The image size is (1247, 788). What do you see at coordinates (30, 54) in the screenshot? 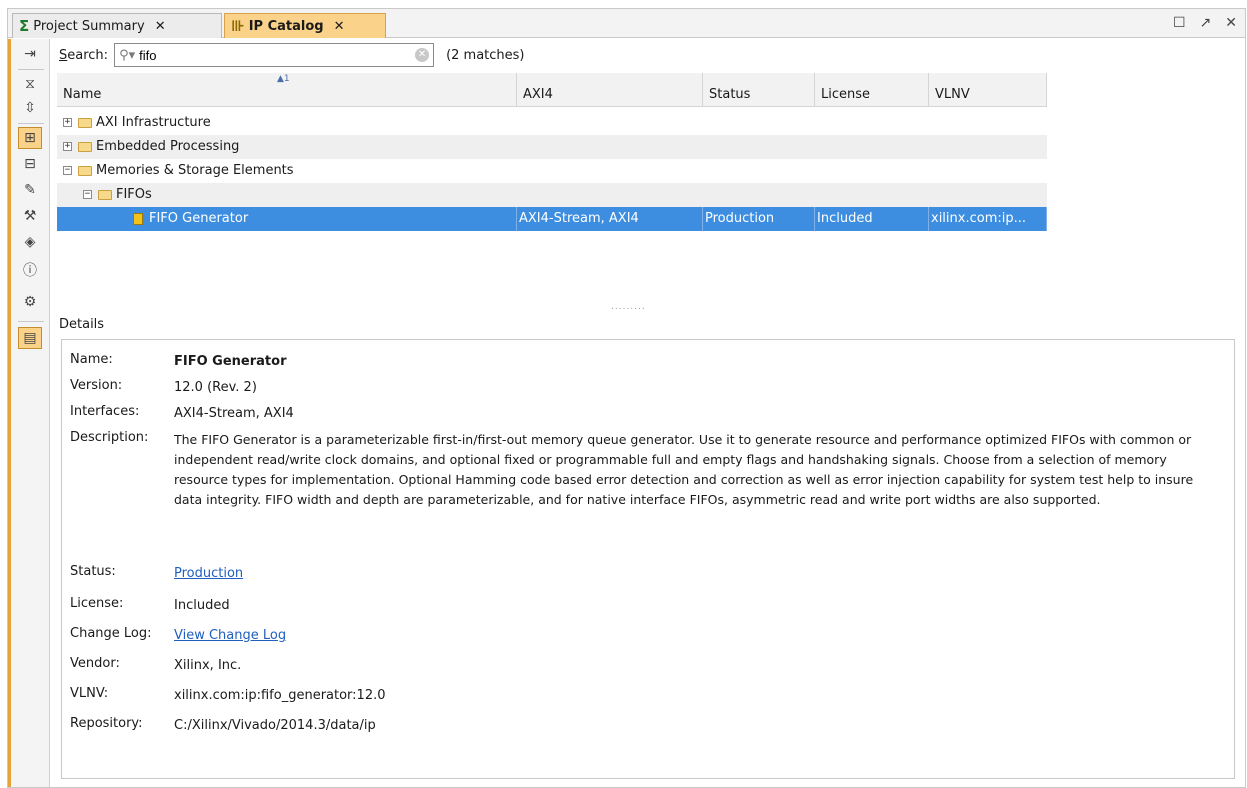
I see `search-toggle-icon: ⇥` at bounding box center [30, 54].